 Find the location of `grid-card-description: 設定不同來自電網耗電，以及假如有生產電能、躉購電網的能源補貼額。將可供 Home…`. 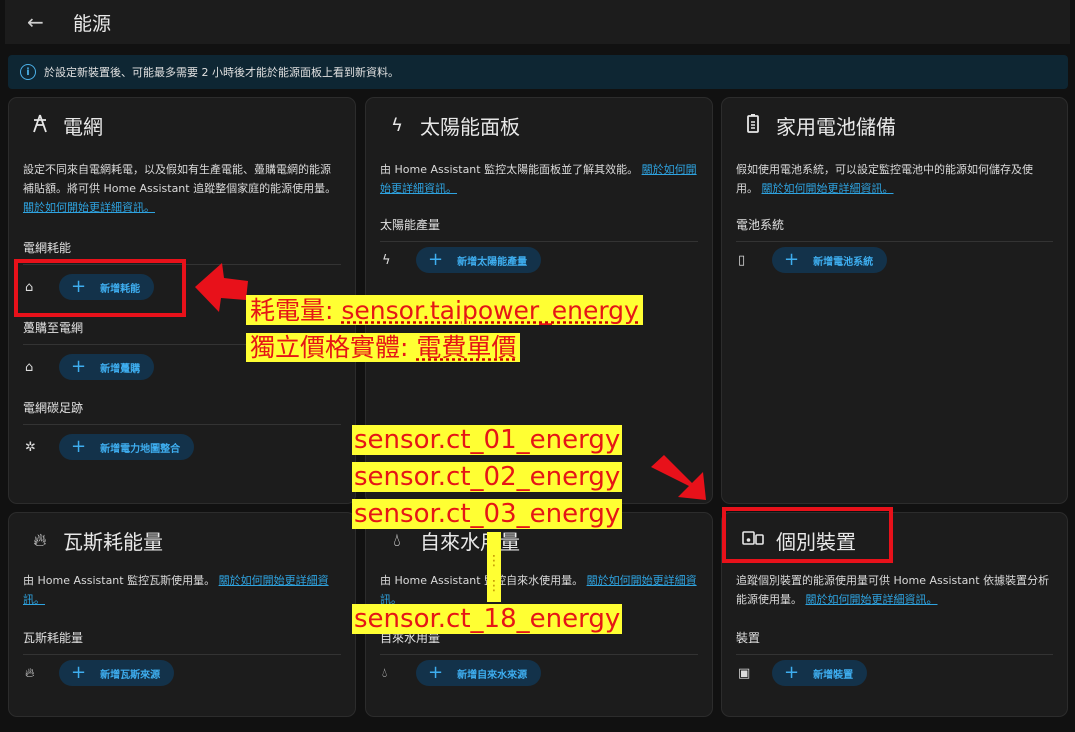

grid-card-description: 設定不同來自電網耗電，以及假如有生產電能、躉購電網的能源補貼額。將可供 Home… is located at coordinates (180, 188).